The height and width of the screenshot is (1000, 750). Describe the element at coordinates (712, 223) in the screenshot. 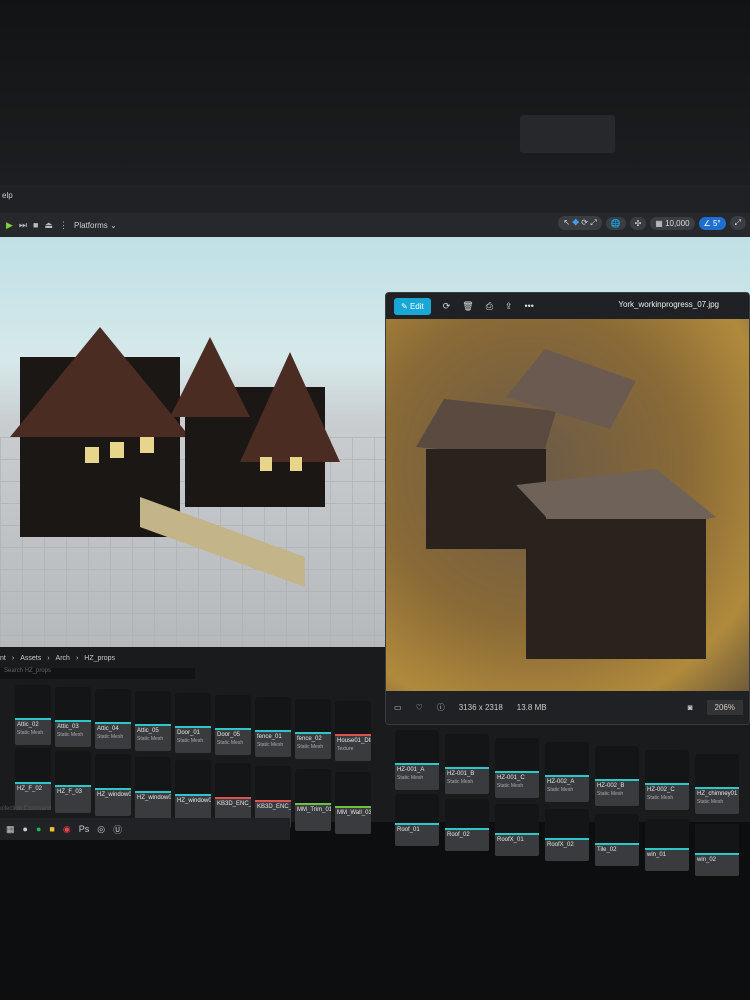

I see `angle-snap-button: ∠ 5°` at that location.